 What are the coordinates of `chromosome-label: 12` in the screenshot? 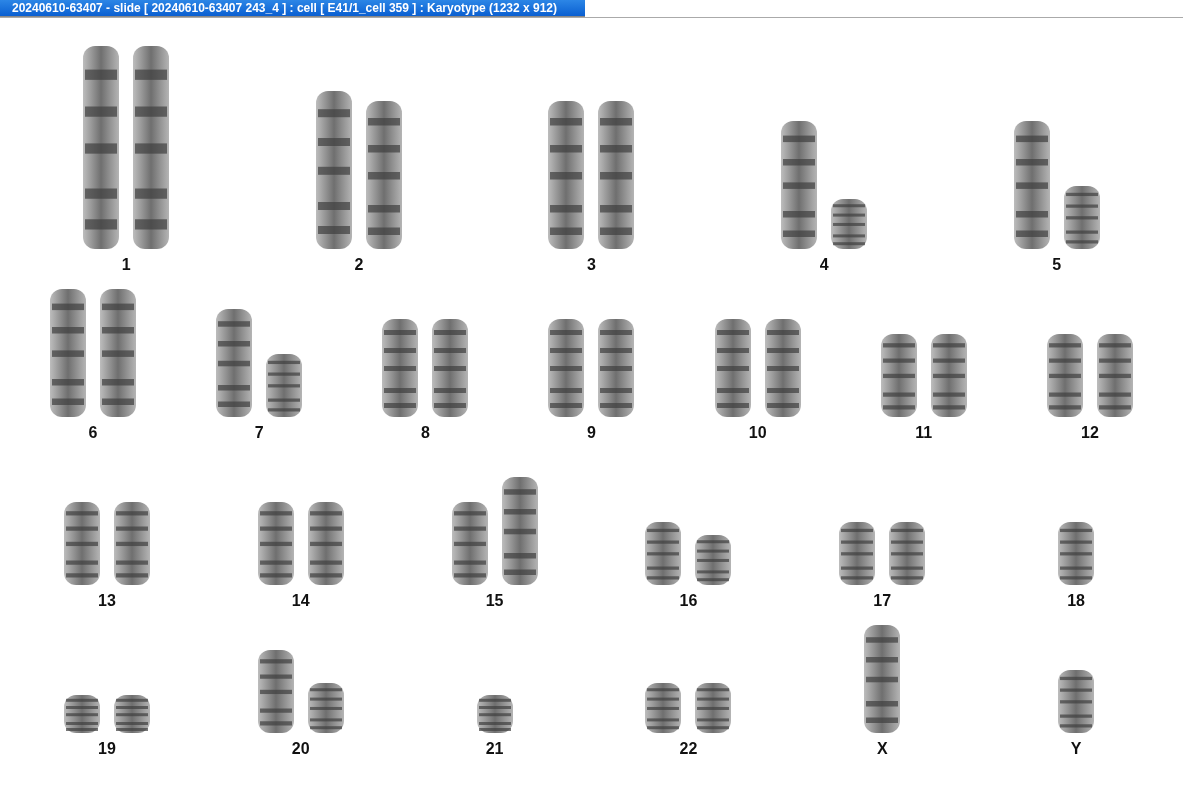 It's located at (1090, 433).